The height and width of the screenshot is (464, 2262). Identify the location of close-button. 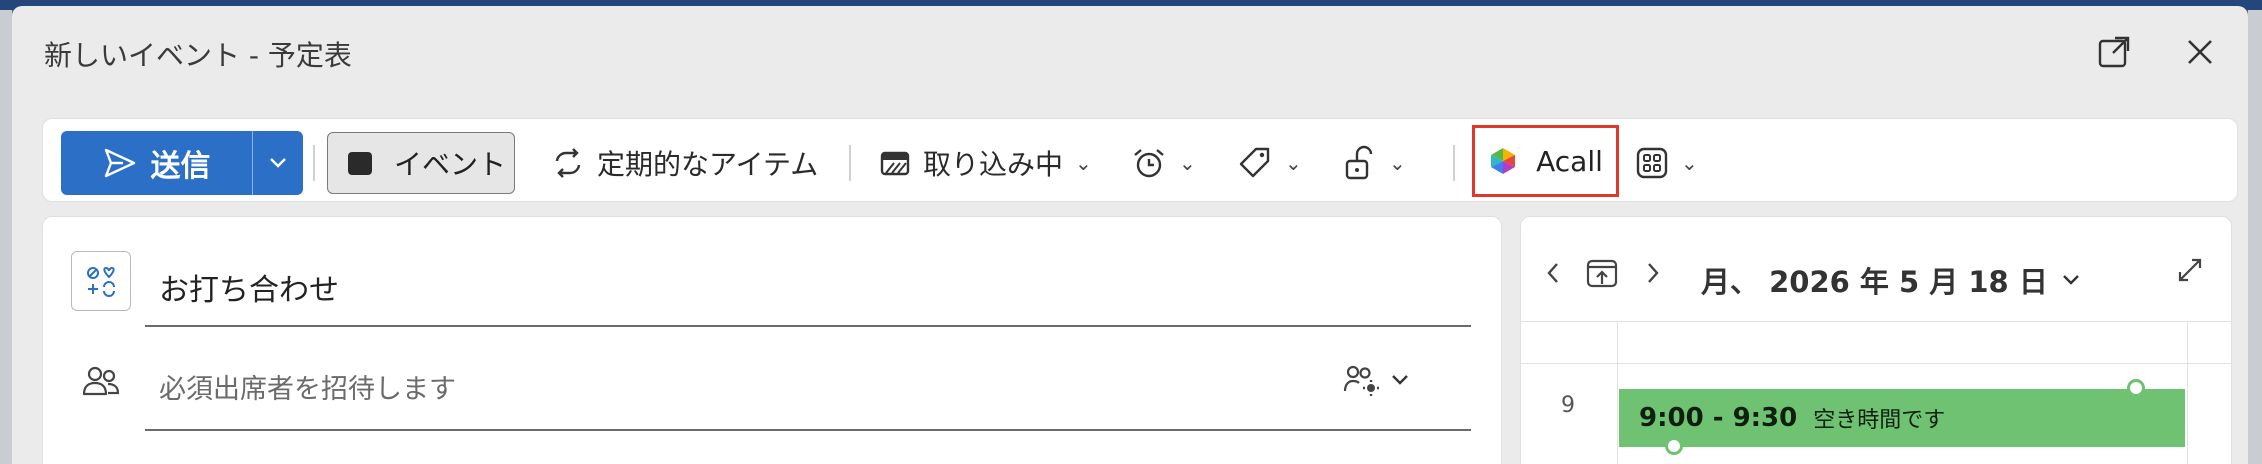
(2200, 52).